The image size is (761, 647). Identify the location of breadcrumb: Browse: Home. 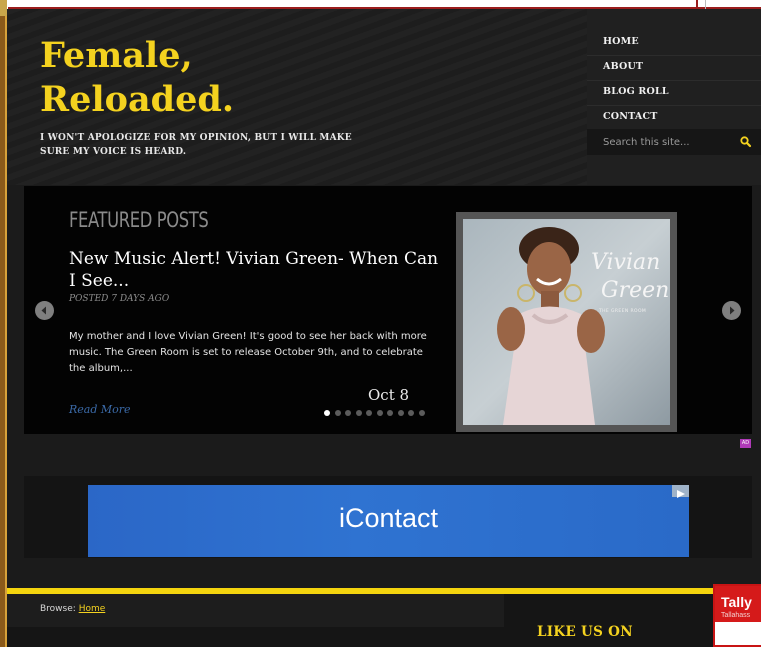
(72, 609).